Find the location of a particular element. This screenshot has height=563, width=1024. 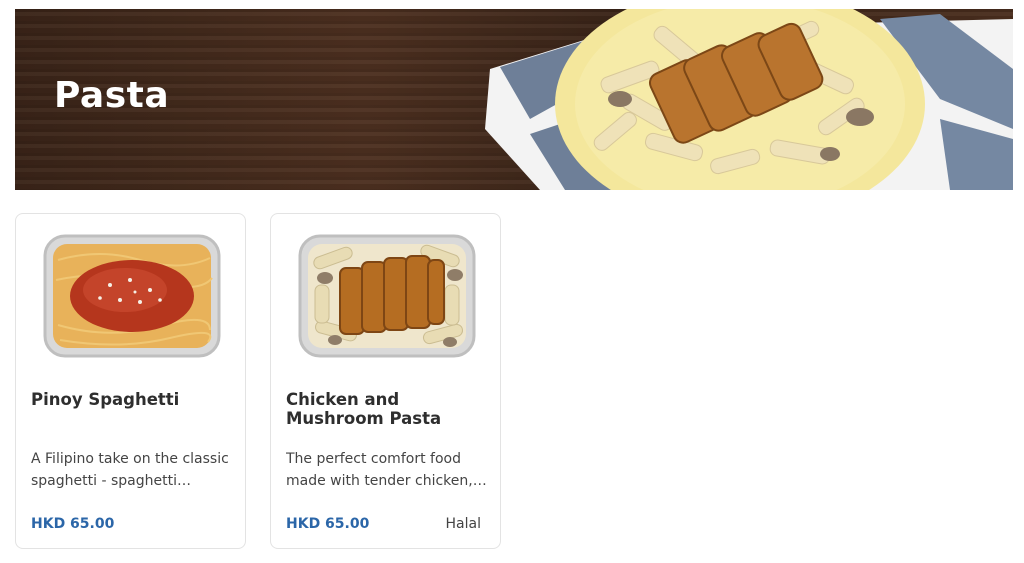

halal-badge: Halal is located at coordinates (463, 524).